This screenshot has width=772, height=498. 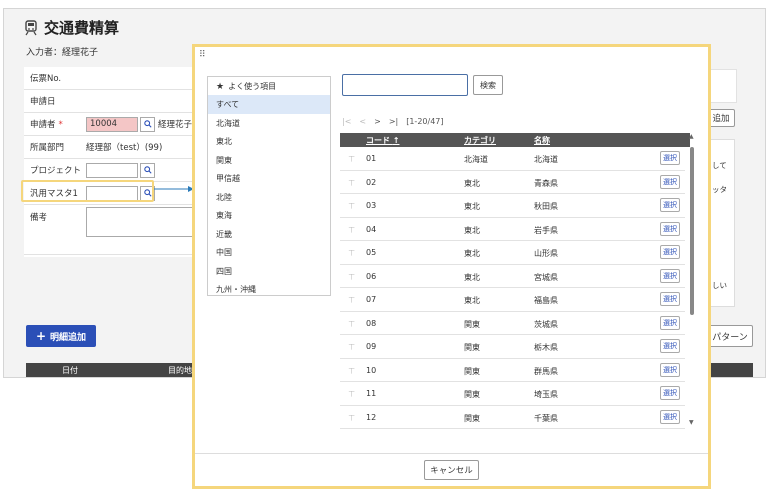 What do you see at coordinates (202, 55) in the screenshot?
I see `drag-handle-icon: ⠿` at bounding box center [202, 55].